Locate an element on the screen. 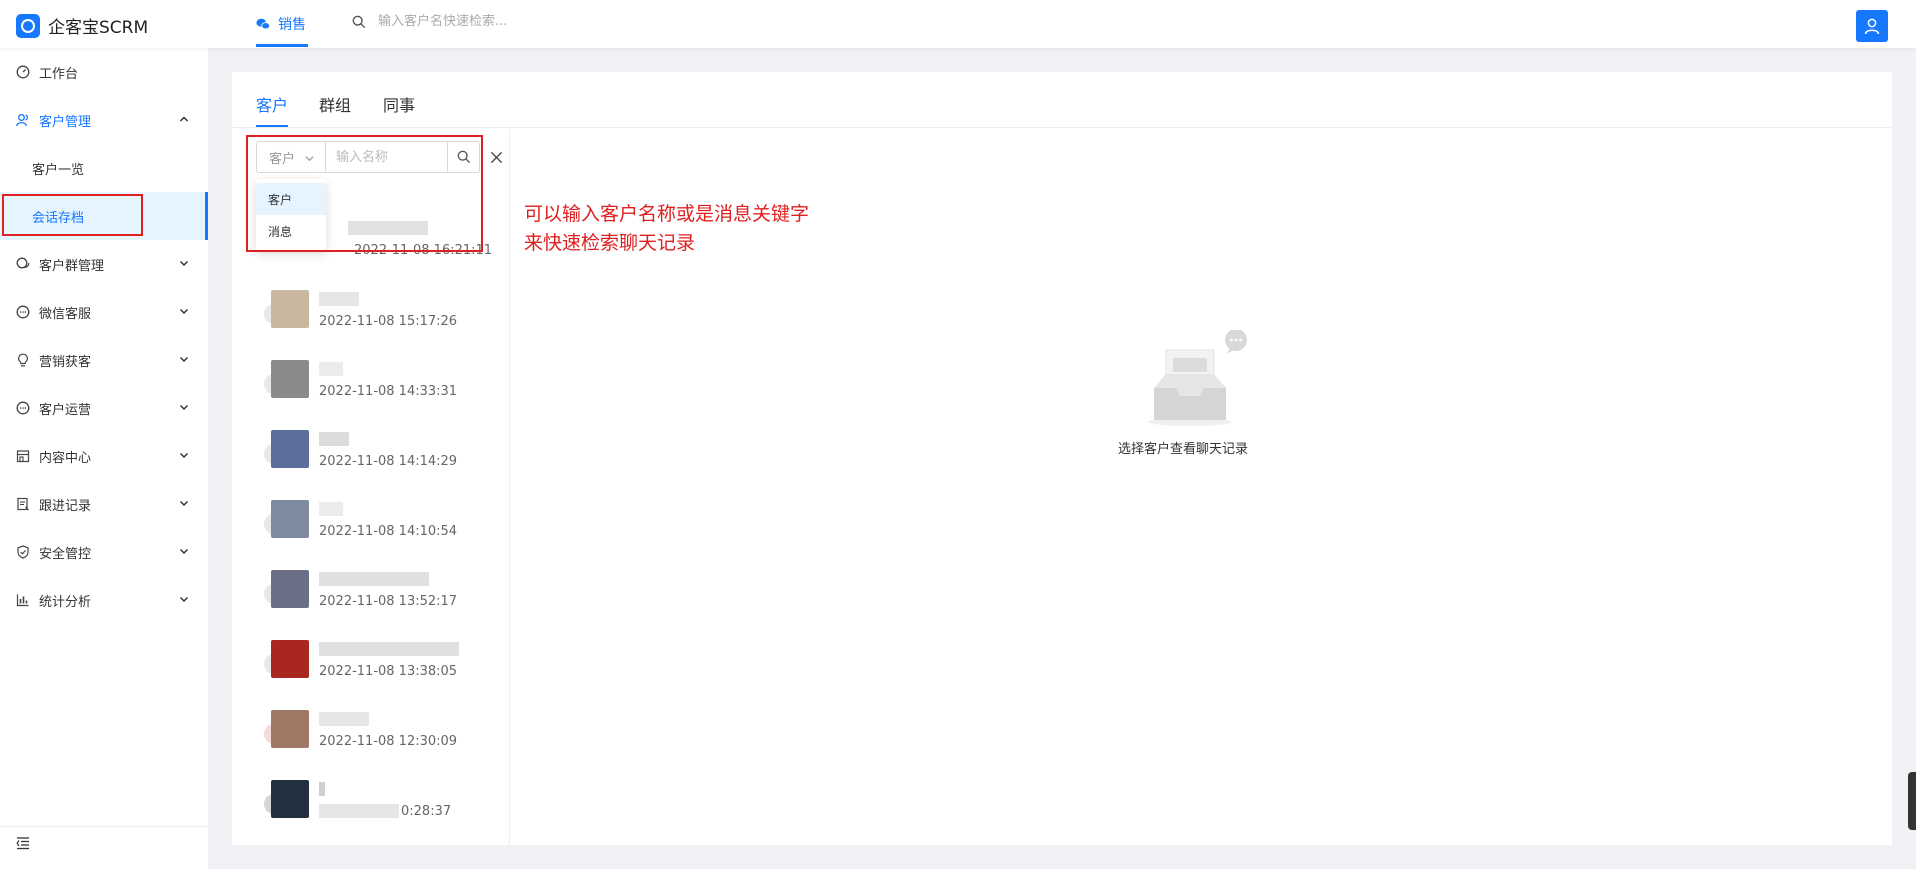  conversation-item: 2022-11-08 14:10:54 is located at coordinates (384, 528).